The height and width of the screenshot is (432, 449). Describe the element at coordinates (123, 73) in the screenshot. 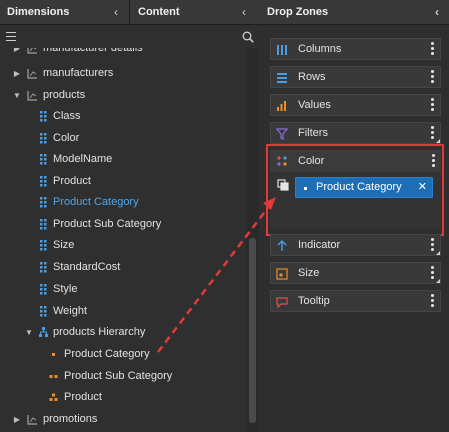

I see `tree-item-manufacturers: ▶ manufacturers` at that location.